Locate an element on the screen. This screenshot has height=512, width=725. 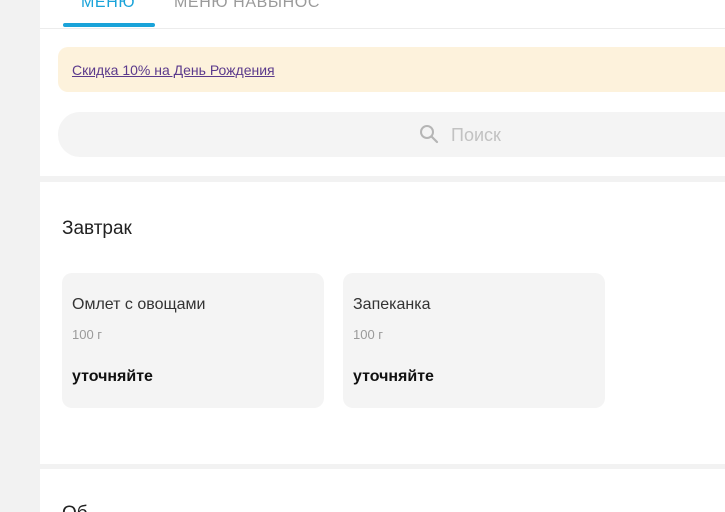
menu-item-card: Омлет с овощами 100 г уточняйте is located at coordinates (193, 340).